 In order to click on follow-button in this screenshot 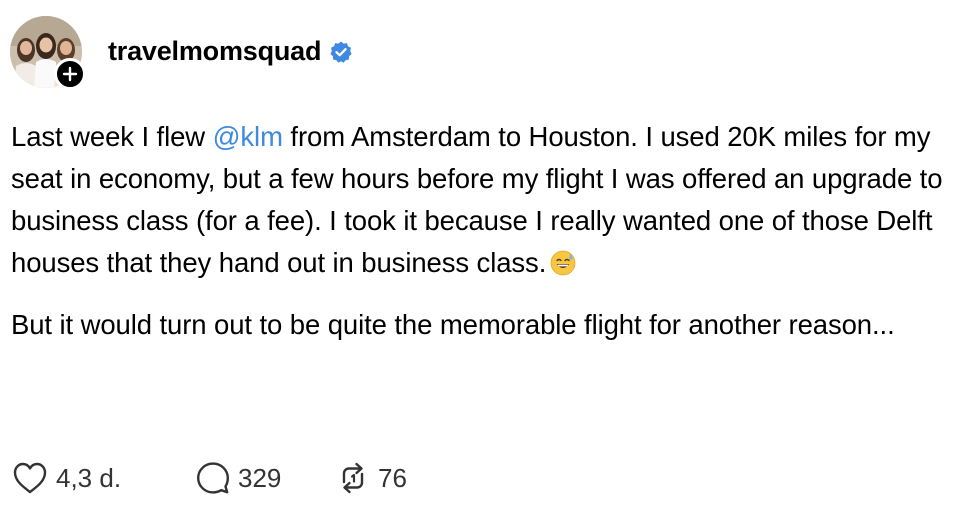, I will do `click(70, 74)`.